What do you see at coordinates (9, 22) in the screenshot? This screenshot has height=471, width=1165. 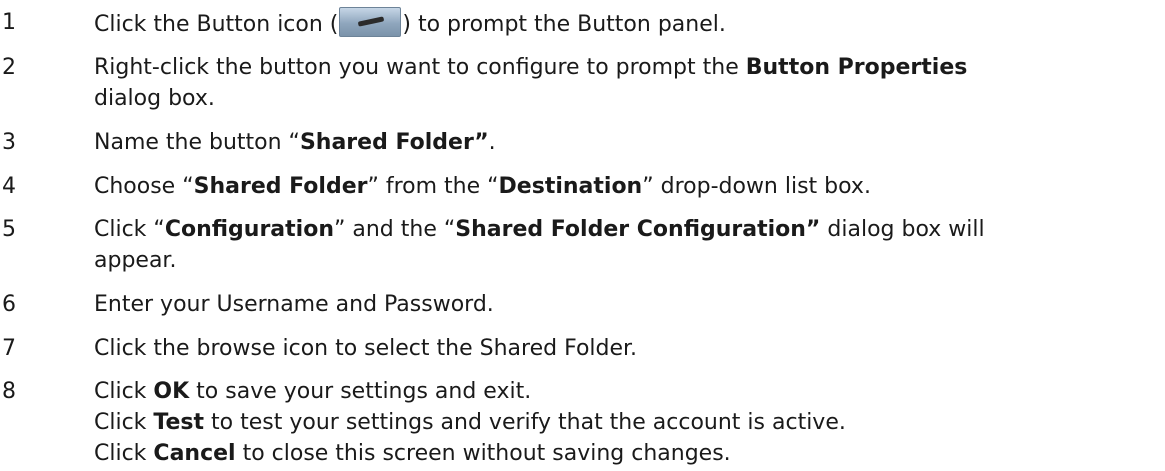 I see `step-number: 1` at bounding box center [9, 22].